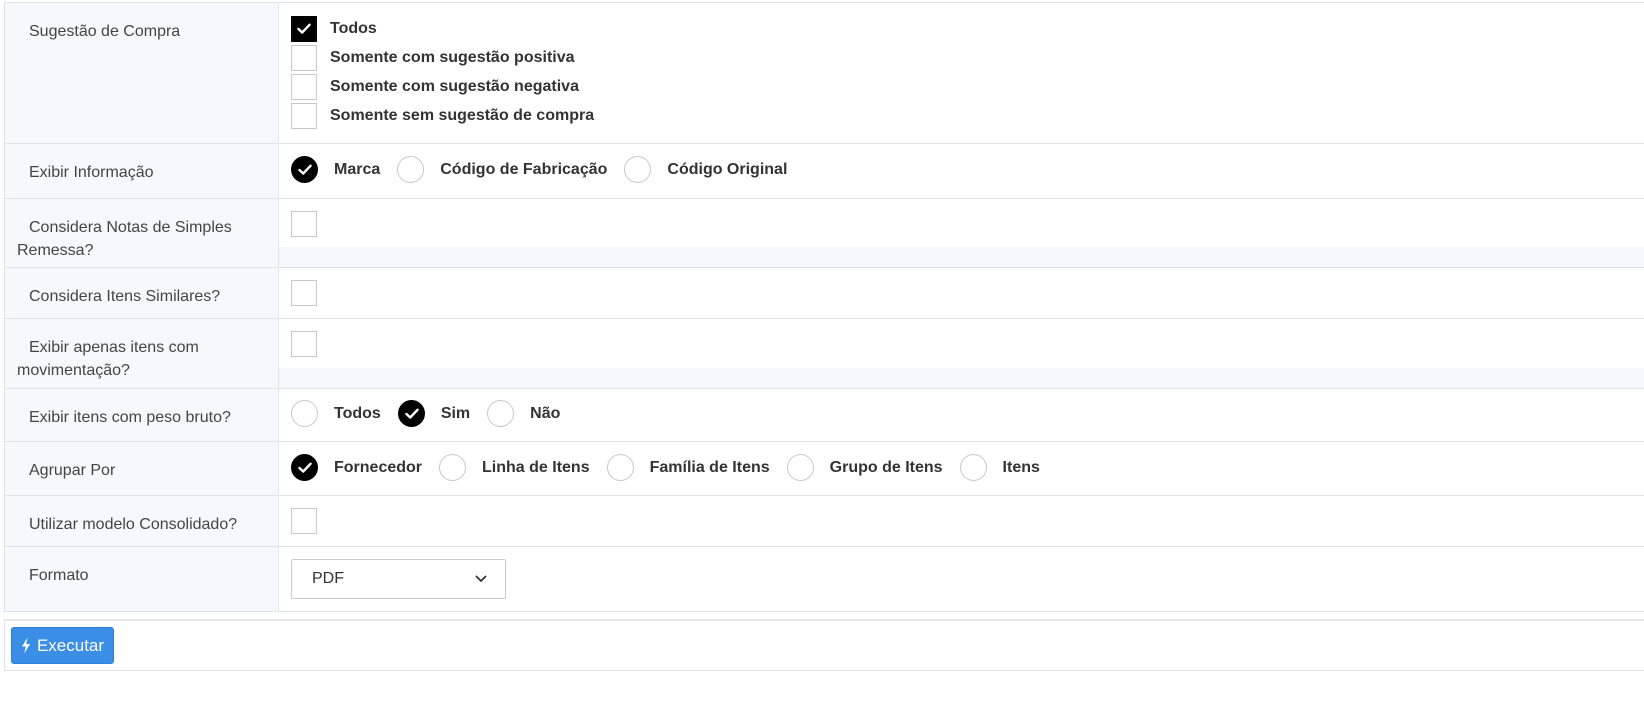 Image resolution: width=1644 pixels, height=703 pixels. Describe the element at coordinates (304, 86) in the screenshot. I see `checkbox-sugestao-negativa` at that location.